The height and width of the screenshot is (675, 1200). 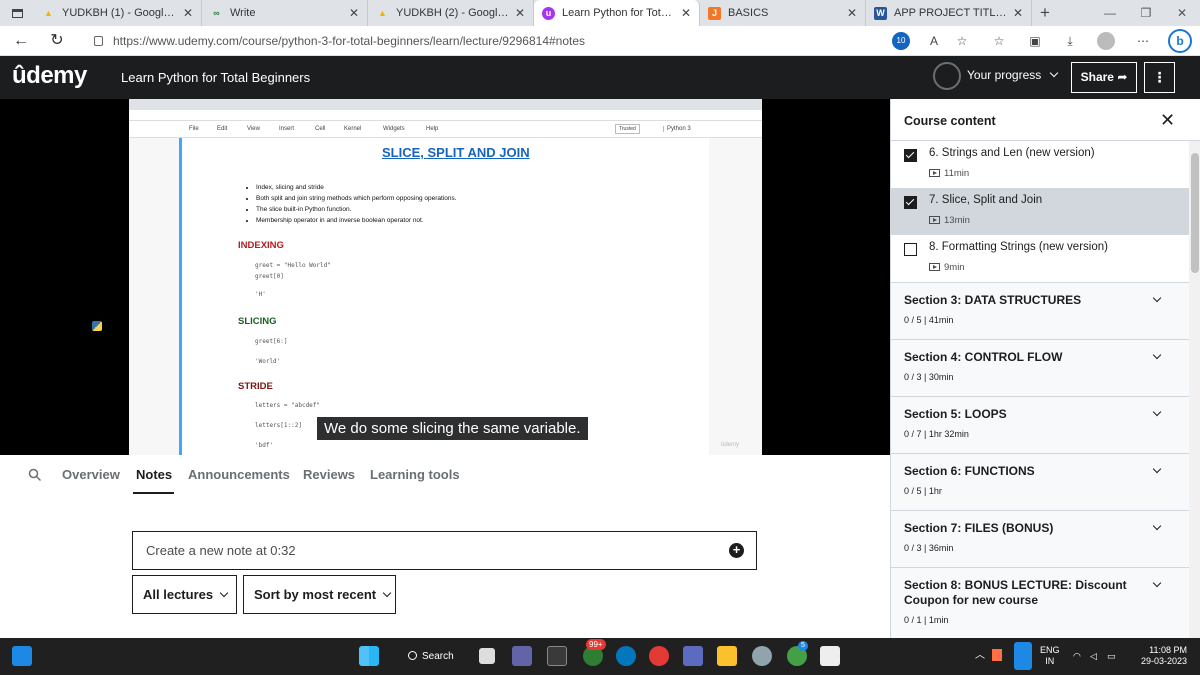 I want to click on tab-overview: Overview, so click(x=91, y=474).